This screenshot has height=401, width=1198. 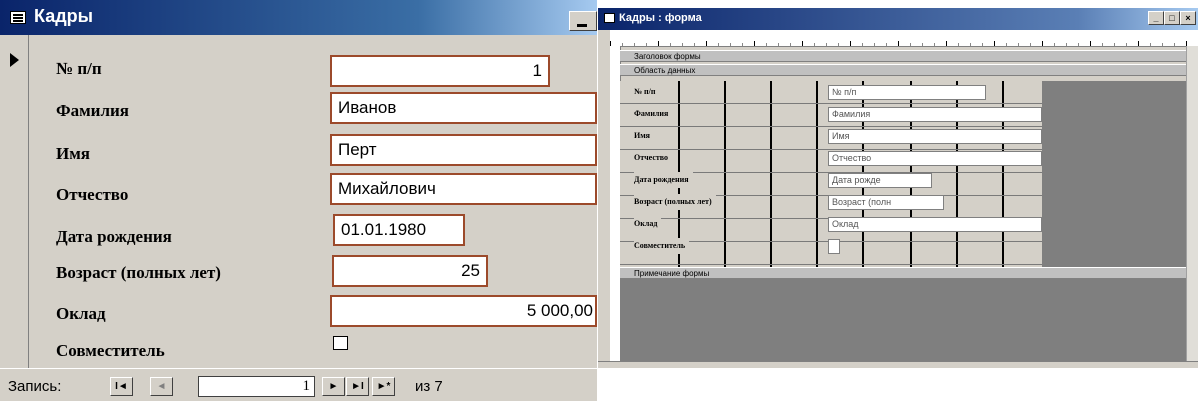 What do you see at coordinates (648, 224) in the screenshot?
I see `design-label-salary: Оклад` at bounding box center [648, 224].